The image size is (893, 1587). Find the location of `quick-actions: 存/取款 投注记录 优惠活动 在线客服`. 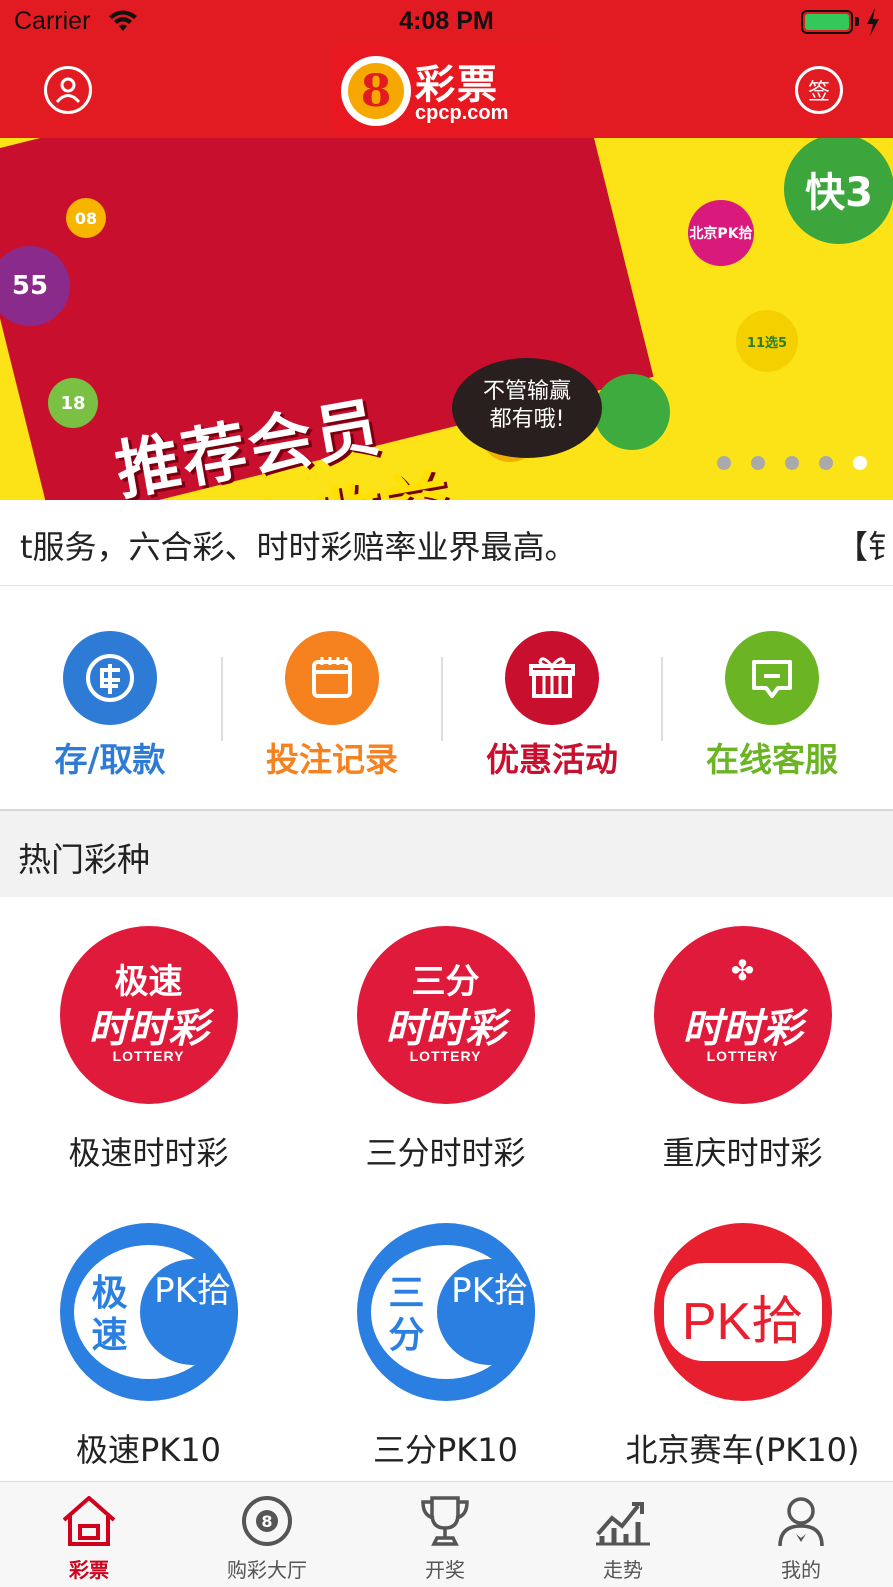

quick-actions: 存/取款 投注记录 优惠活动 在线客服 is located at coordinates (446, 699).